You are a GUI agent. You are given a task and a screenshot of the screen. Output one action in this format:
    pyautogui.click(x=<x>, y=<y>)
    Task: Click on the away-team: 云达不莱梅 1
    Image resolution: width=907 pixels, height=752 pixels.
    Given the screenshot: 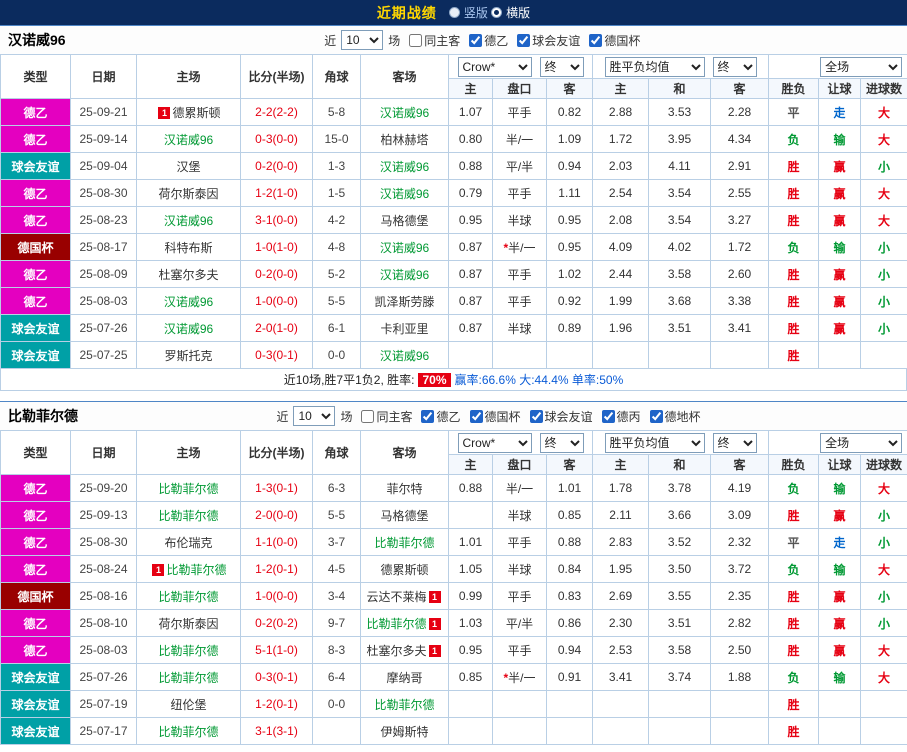 What is the action you would take?
    pyautogui.click(x=404, y=596)
    